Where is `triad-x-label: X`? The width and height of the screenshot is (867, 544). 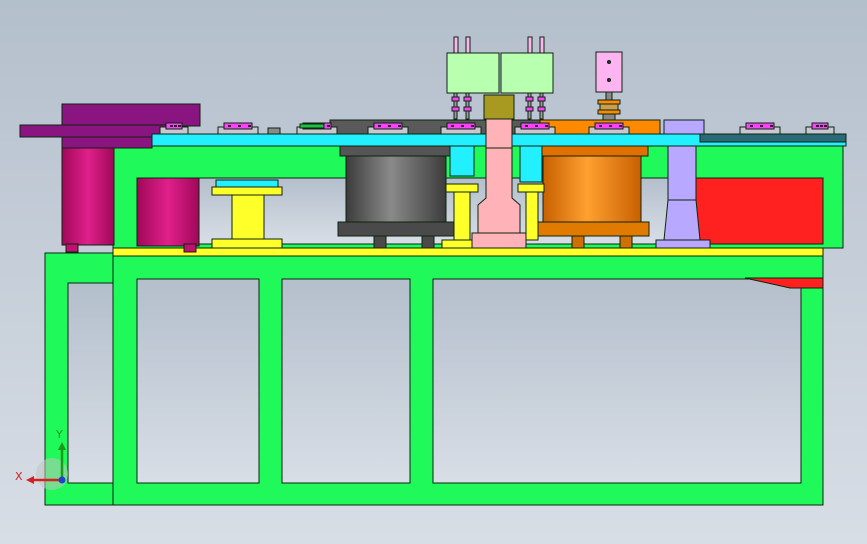
triad-x-label: X is located at coordinates (19, 476).